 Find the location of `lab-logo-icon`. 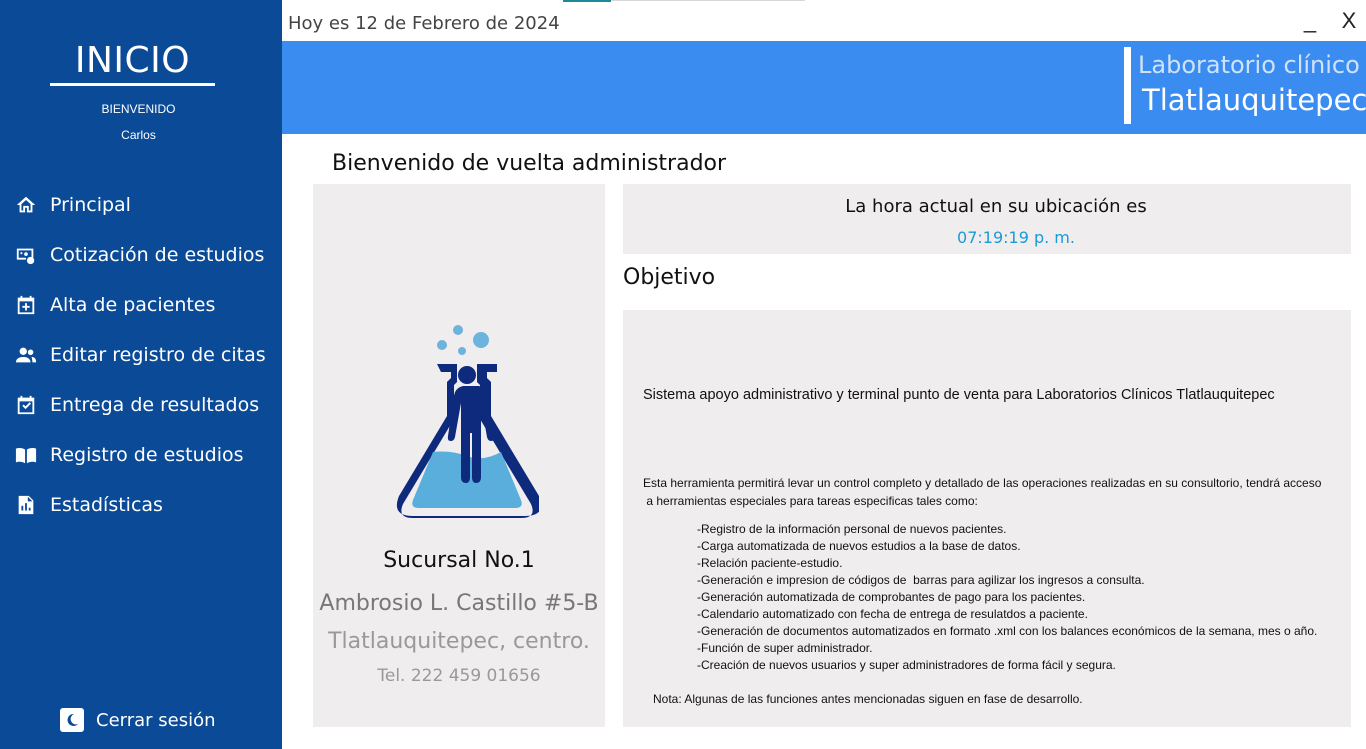

lab-logo-icon is located at coordinates (467, 421).